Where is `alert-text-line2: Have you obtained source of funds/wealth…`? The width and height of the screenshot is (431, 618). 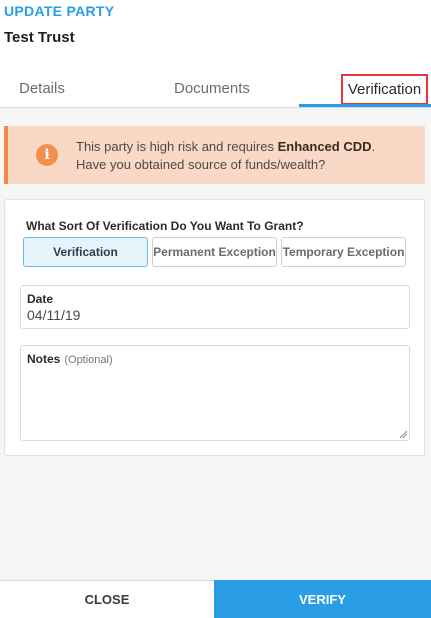
alert-text-line2: Have you obtained source of funds/wealth… is located at coordinates (201, 164).